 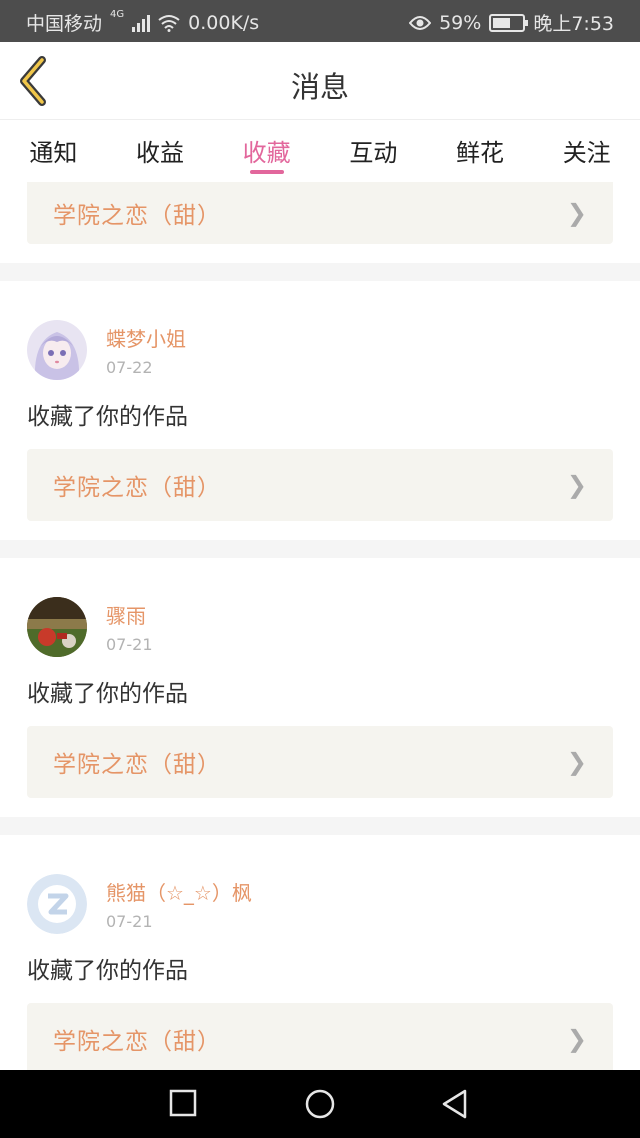 What do you see at coordinates (320, 614) in the screenshot?
I see `user-row: 骤雨 07-21` at bounding box center [320, 614].